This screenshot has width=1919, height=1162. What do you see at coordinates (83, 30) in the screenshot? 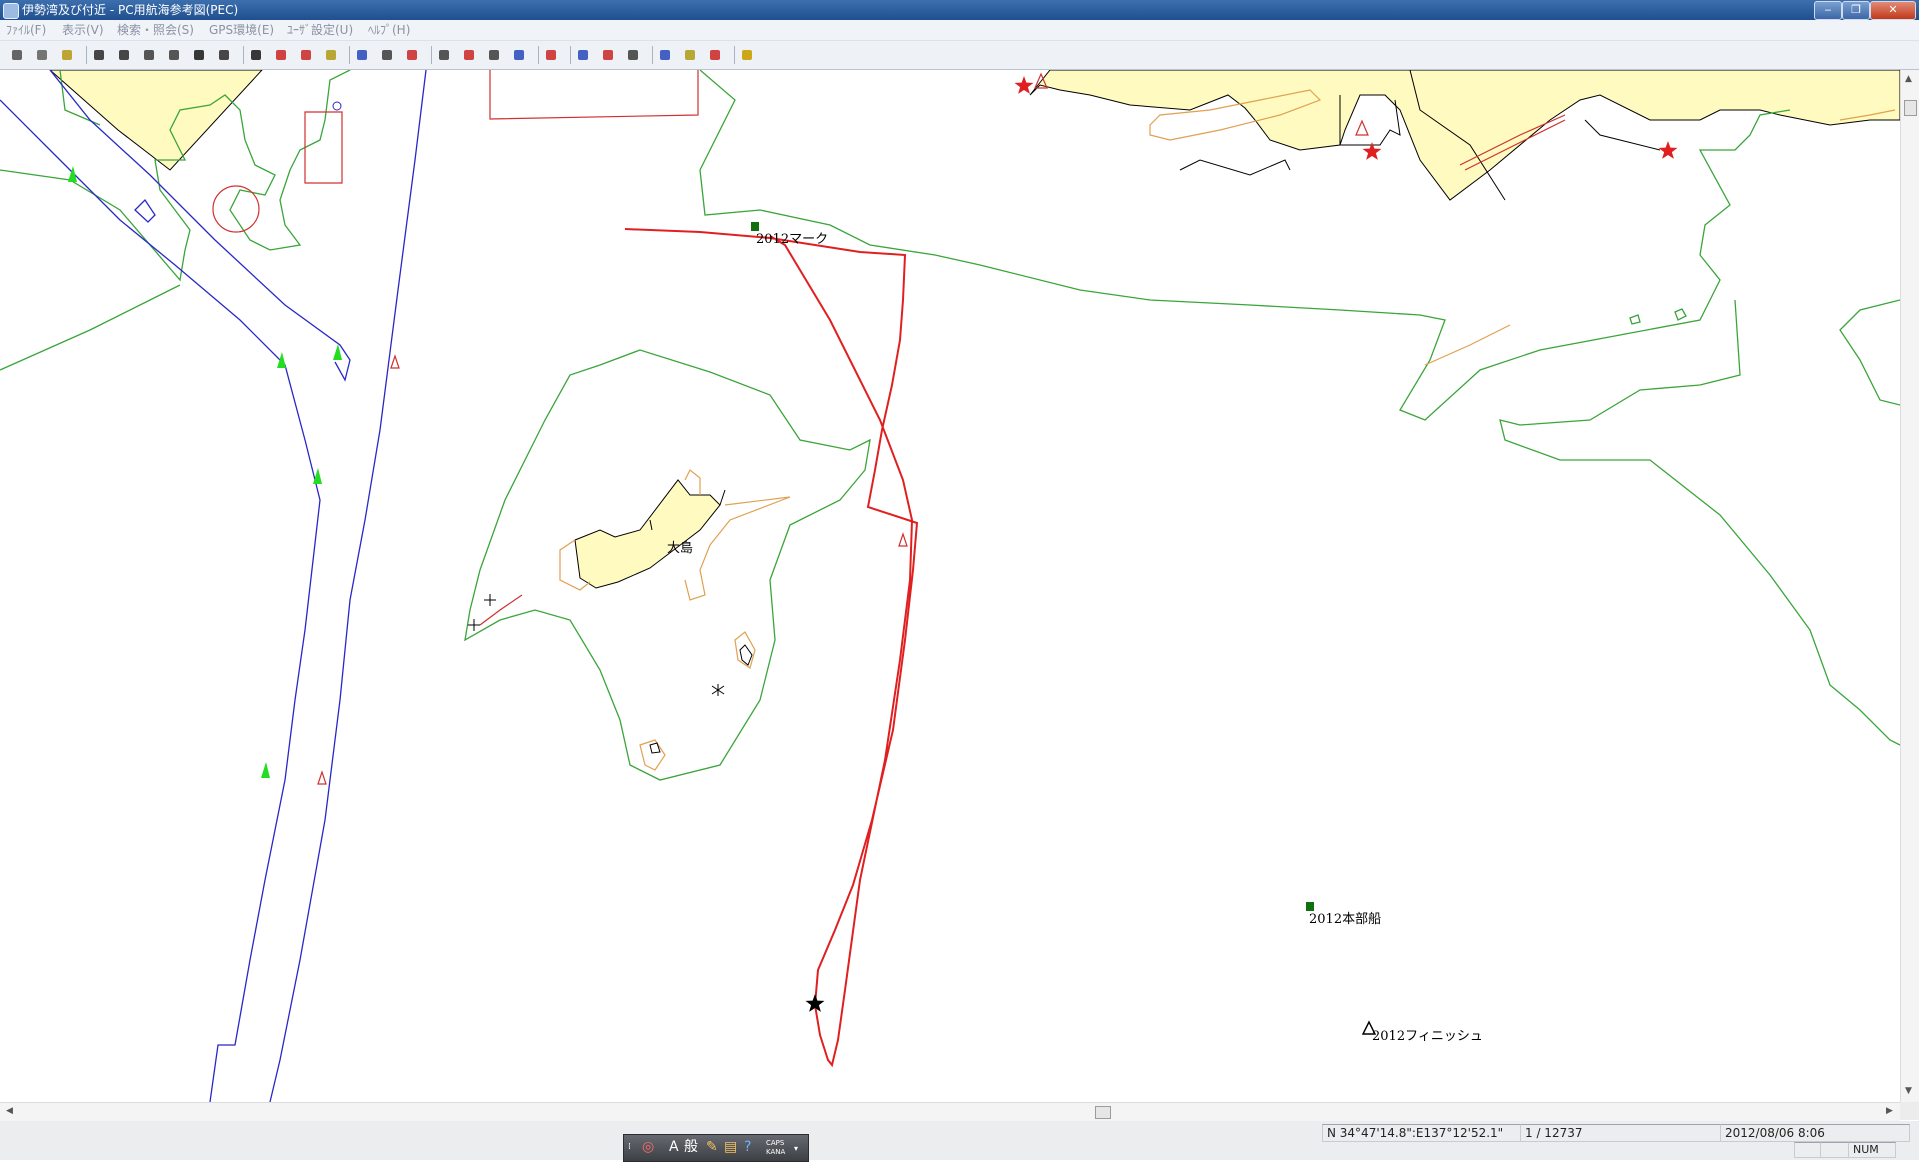
I see `menu-view: 表示(V)` at bounding box center [83, 30].